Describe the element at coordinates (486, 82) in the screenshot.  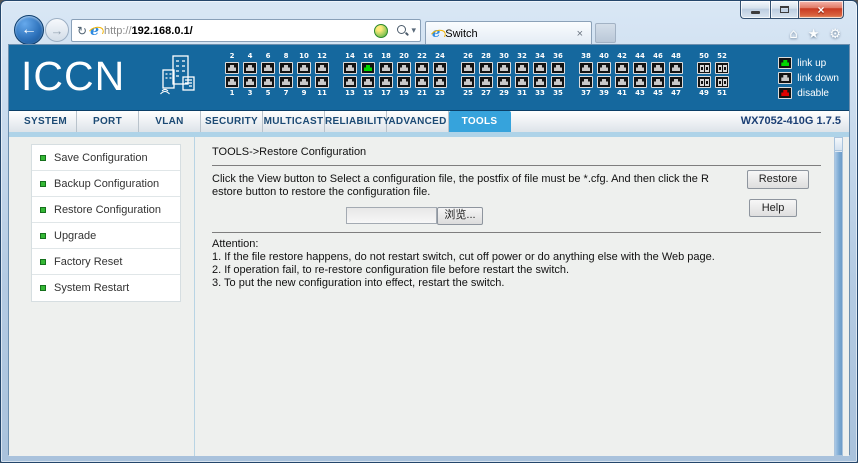
I see `port-27-icon` at that location.